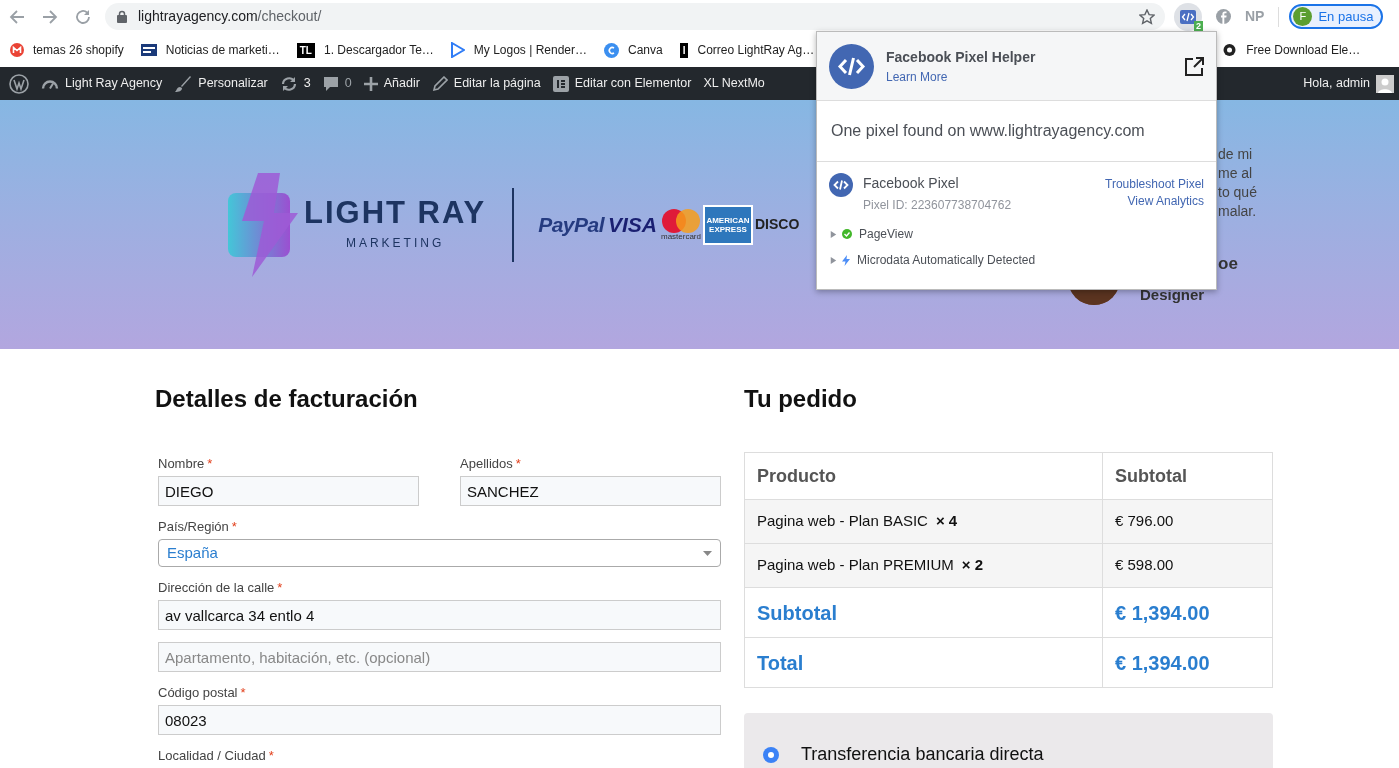 This screenshot has width=1399, height=768. I want to click on order-heading: Tu pedido, so click(801, 399).